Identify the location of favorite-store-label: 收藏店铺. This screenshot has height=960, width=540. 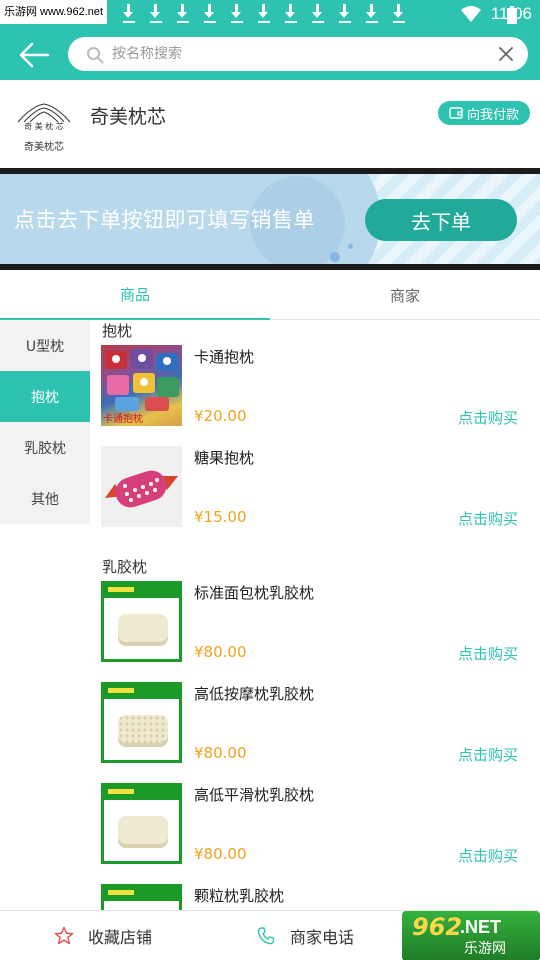
(120, 937).